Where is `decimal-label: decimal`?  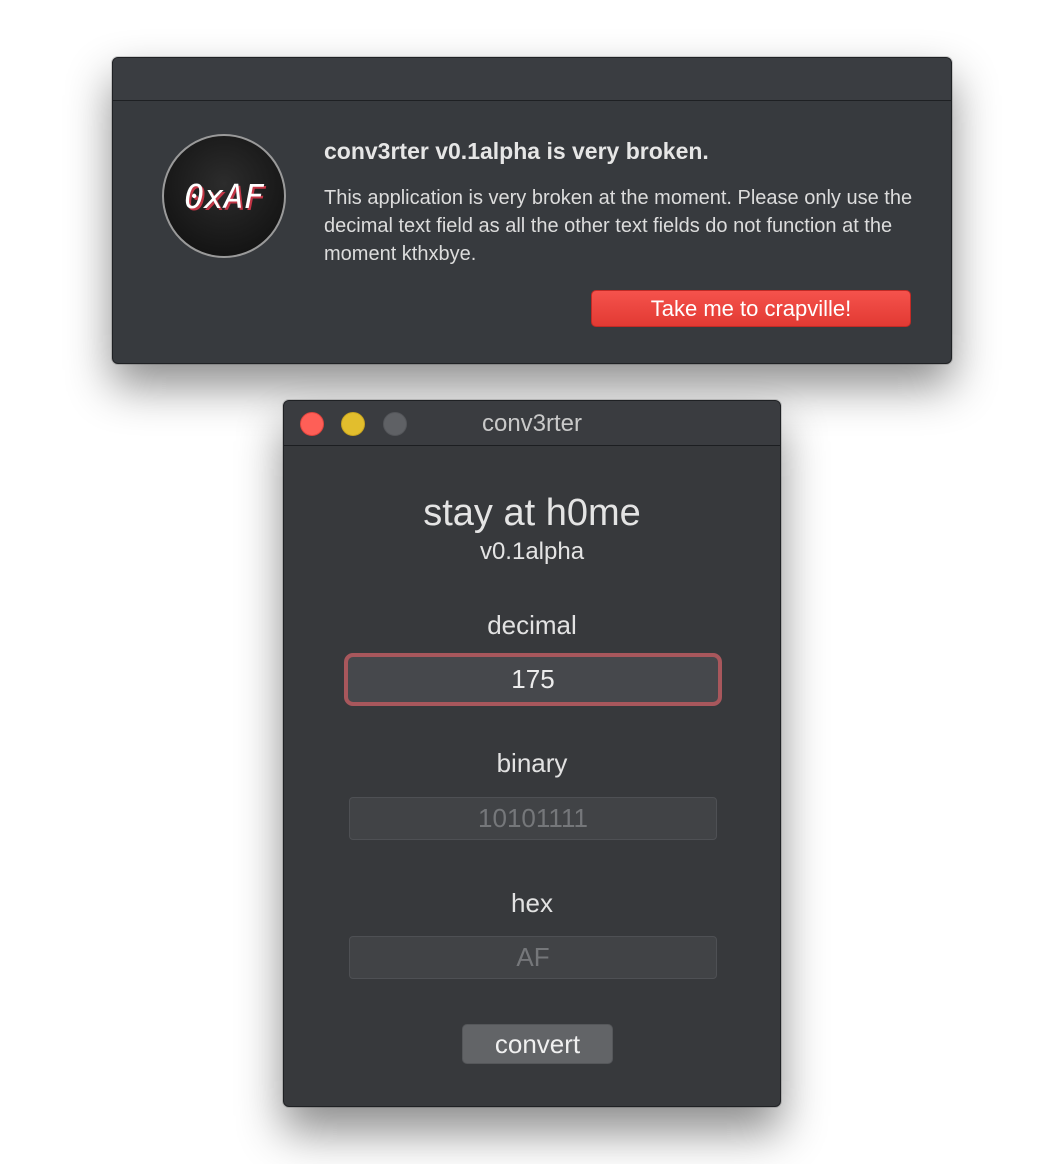
decimal-label: decimal is located at coordinates (532, 625).